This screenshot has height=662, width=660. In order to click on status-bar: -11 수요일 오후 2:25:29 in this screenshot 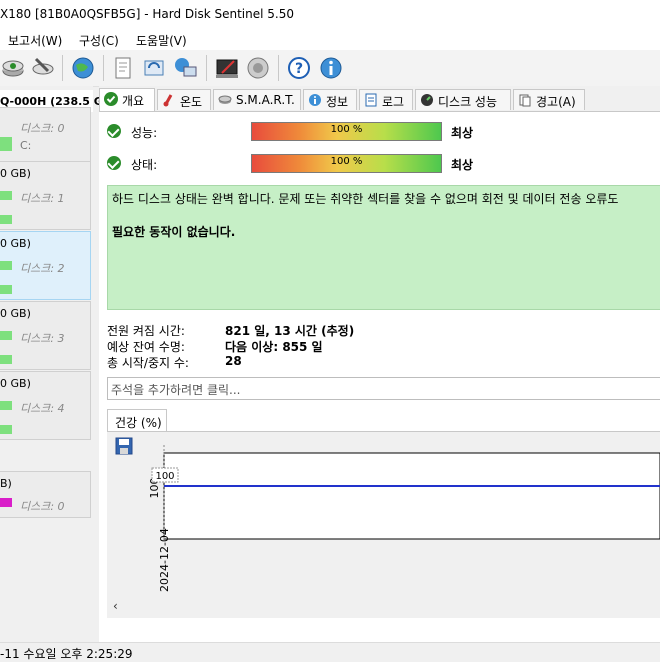, I will do `click(330, 651)`.